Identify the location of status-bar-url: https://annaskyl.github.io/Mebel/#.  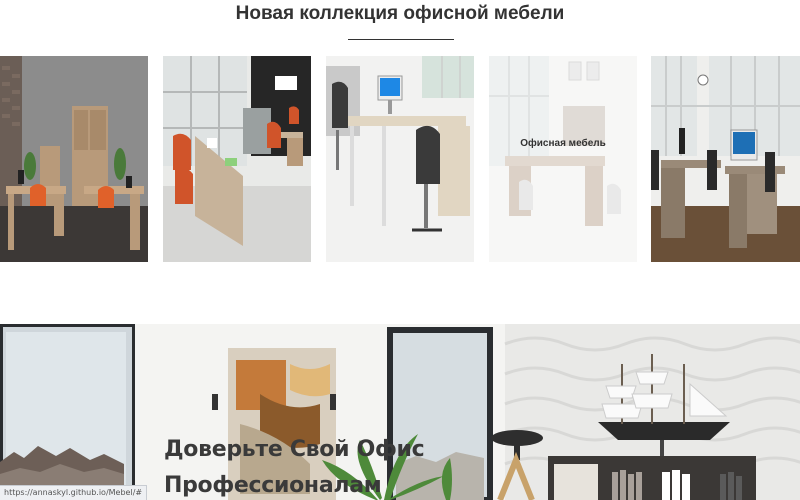
(74, 492).